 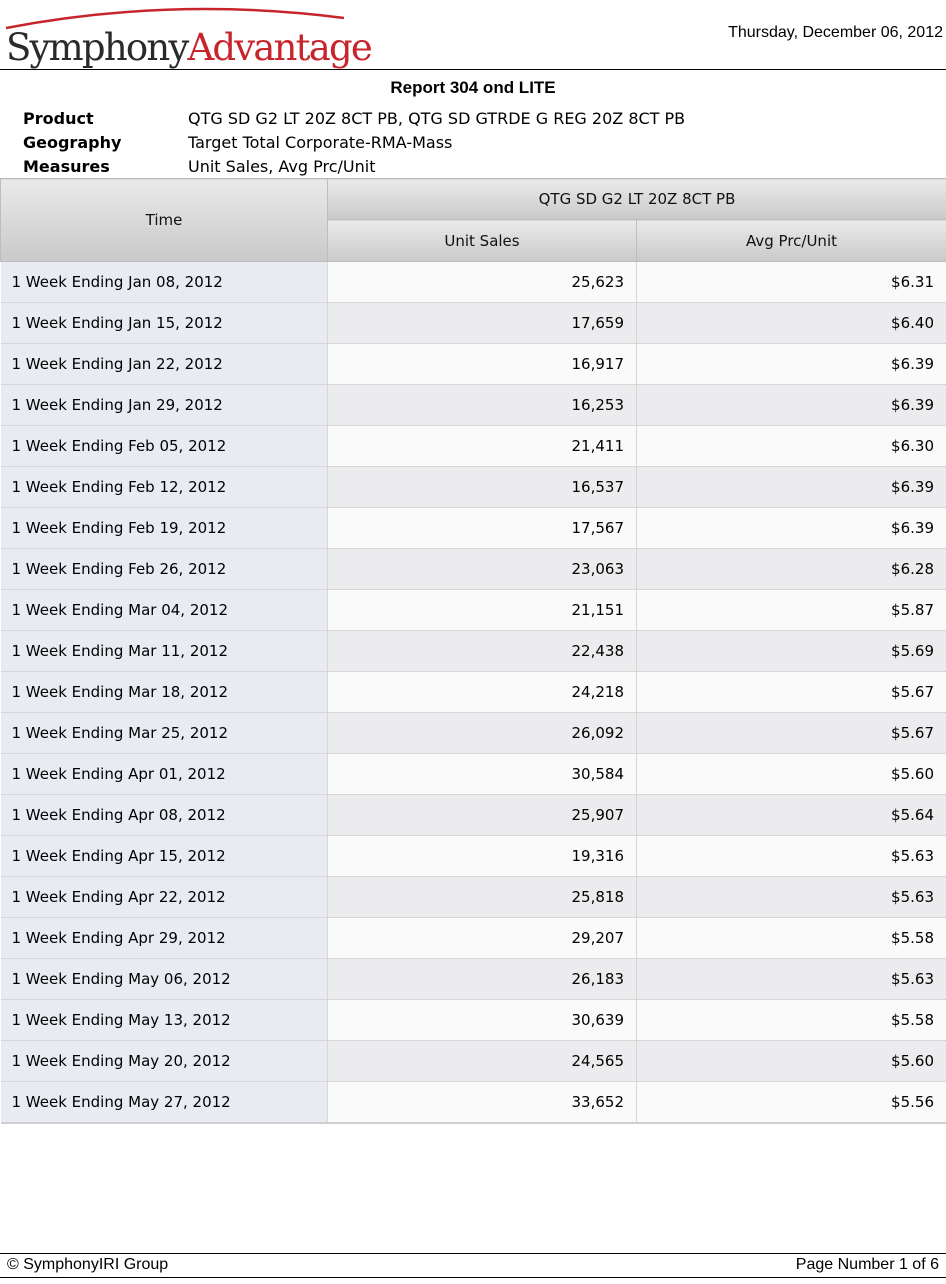 I want to click on table-row: 1 Week Ending Apr 01, 2012 30,584 $5.60, so click(x=473, y=774).